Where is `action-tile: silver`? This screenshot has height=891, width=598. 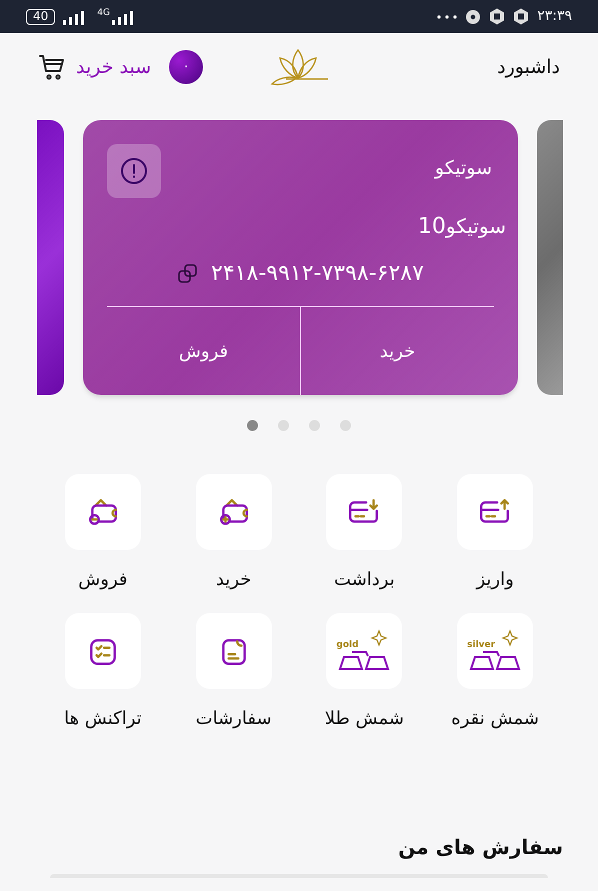
action-tile: silver is located at coordinates (495, 651).